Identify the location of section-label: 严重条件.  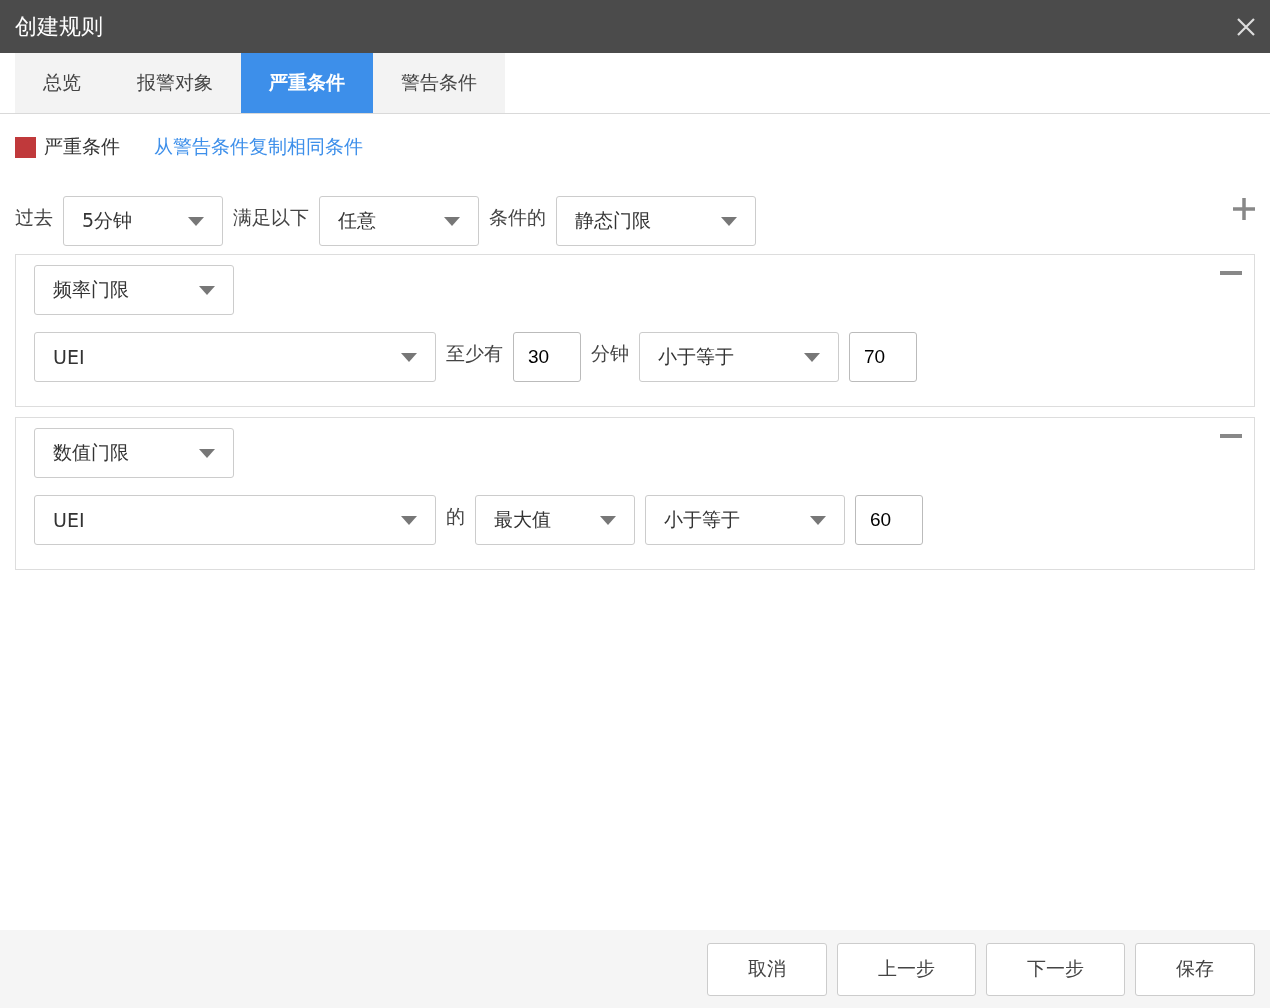
(82, 146).